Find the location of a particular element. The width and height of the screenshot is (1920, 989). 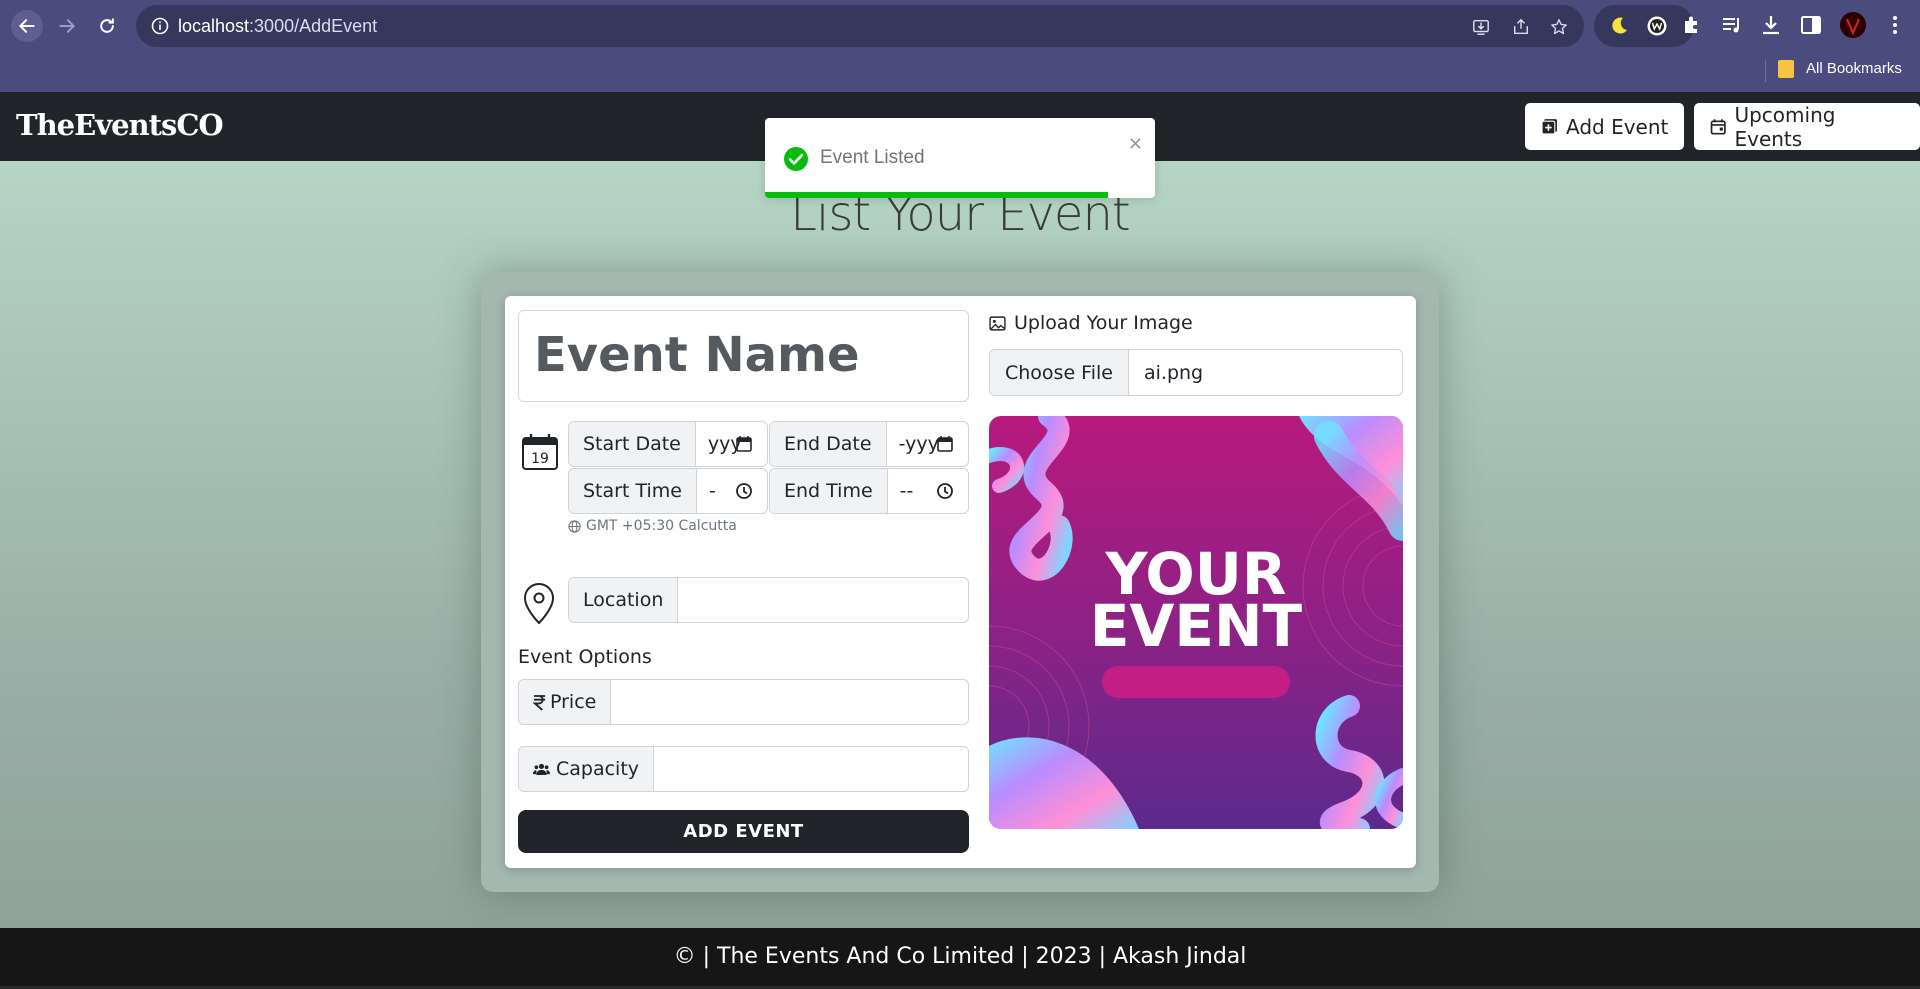

calendar-icon: 19 is located at coordinates (540, 452).